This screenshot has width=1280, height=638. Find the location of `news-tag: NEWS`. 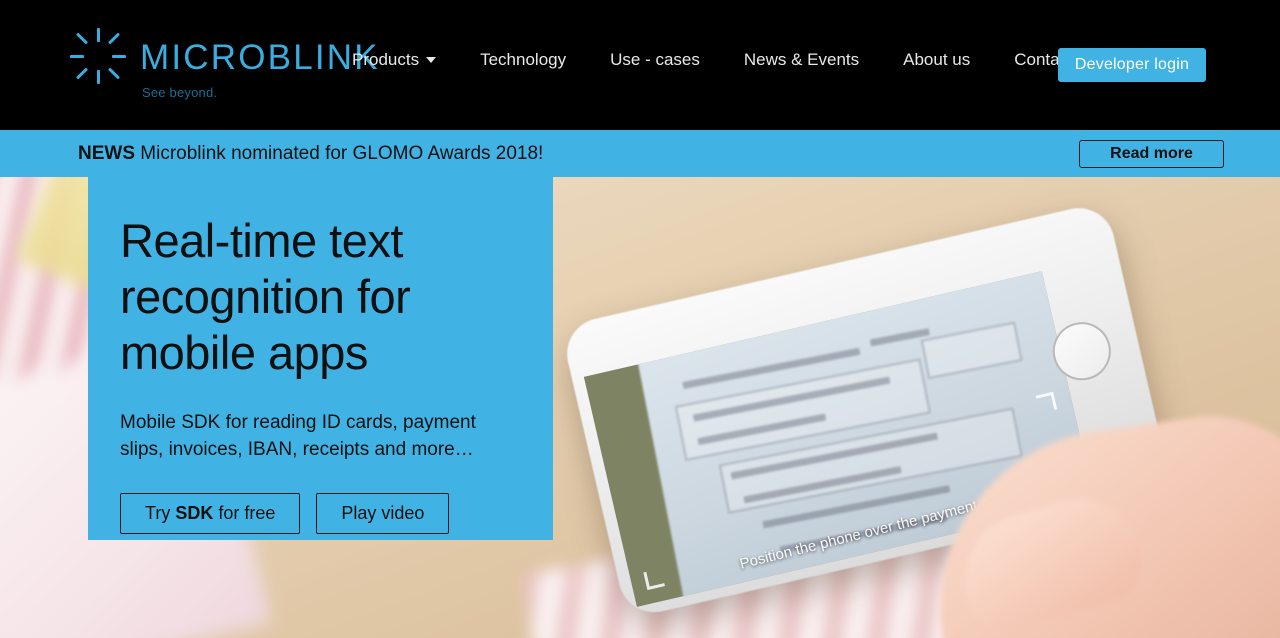

news-tag: NEWS is located at coordinates (106, 153).